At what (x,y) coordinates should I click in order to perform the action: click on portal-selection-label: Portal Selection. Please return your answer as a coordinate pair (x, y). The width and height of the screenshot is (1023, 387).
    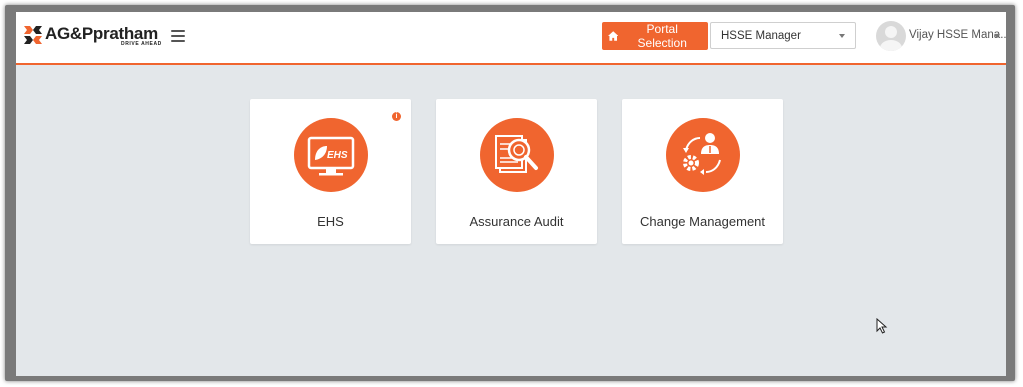
    Looking at the image, I should click on (662, 36).